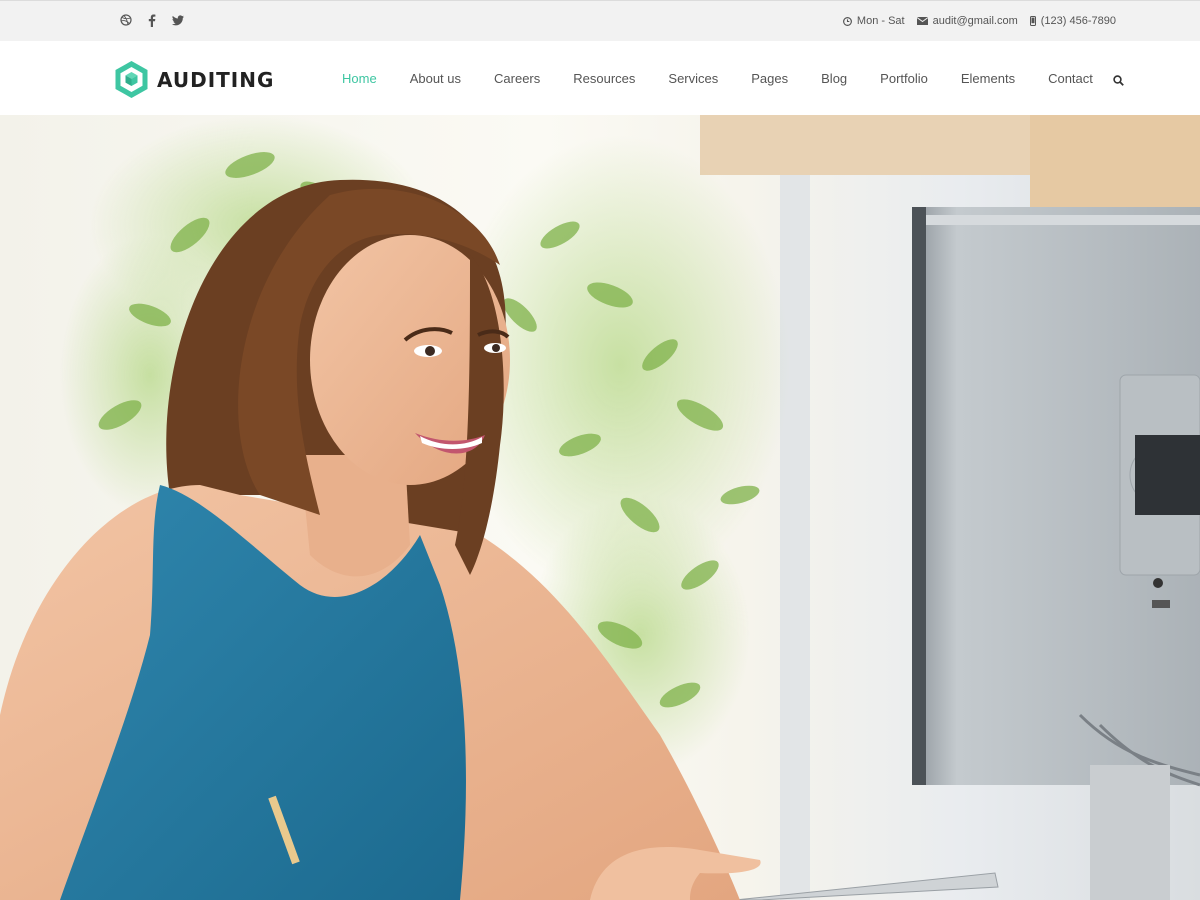 This screenshot has height=900, width=1200. Describe the element at coordinates (216, 79) in the screenshot. I see `logo-text: AUDITING` at that location.